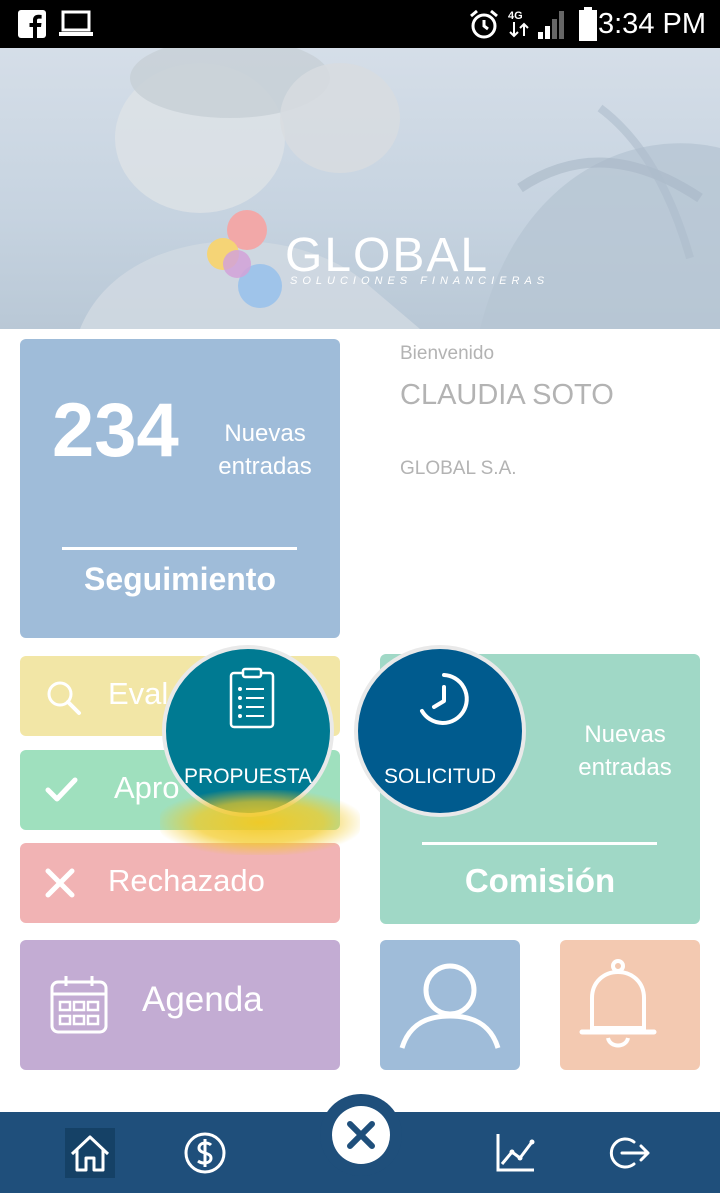 The image size is (720, 1193). I want to click on solicitud-button: SOLICITUD, so click(440, 731).